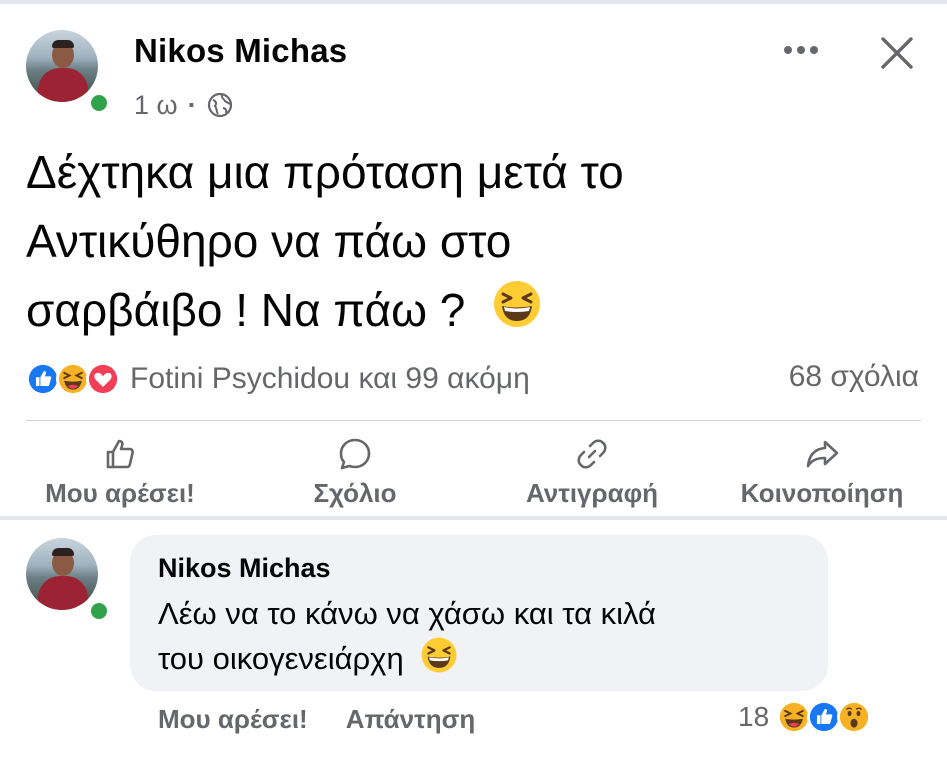 This screenshot has width=947, height=762. I want to click on wow-reaction-icon, so click(854, 717).